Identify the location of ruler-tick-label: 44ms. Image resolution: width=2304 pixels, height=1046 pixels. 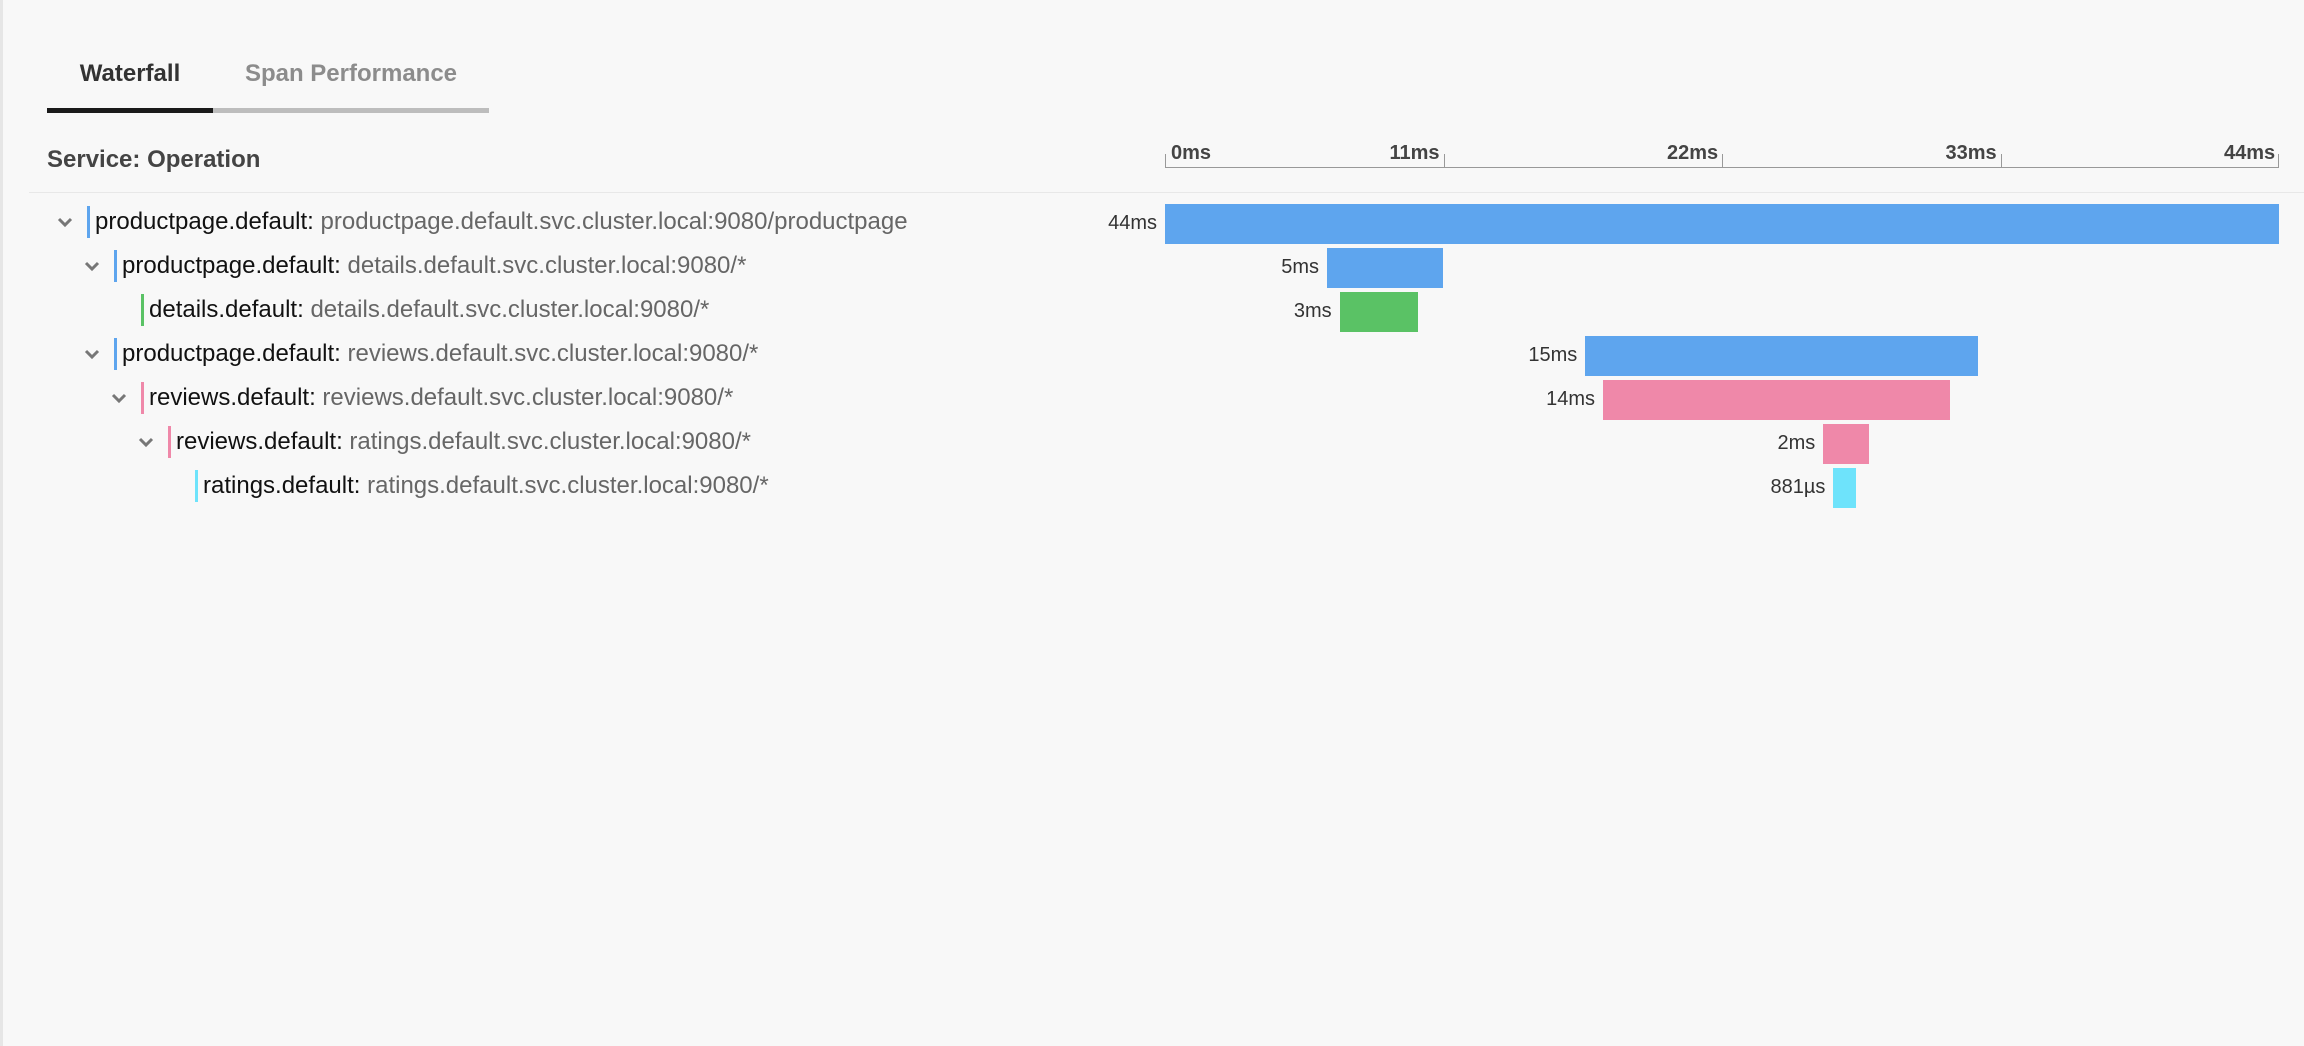
(2250, 153).